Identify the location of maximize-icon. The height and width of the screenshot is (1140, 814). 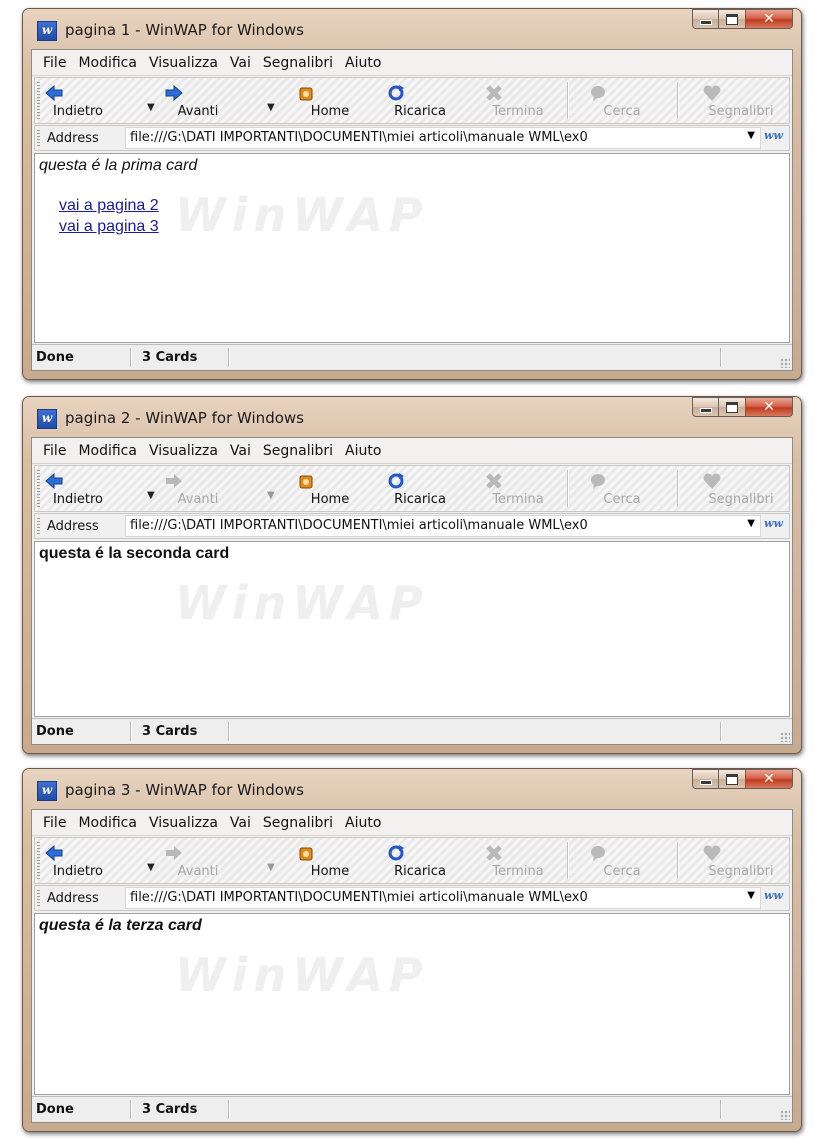
(732, 19).